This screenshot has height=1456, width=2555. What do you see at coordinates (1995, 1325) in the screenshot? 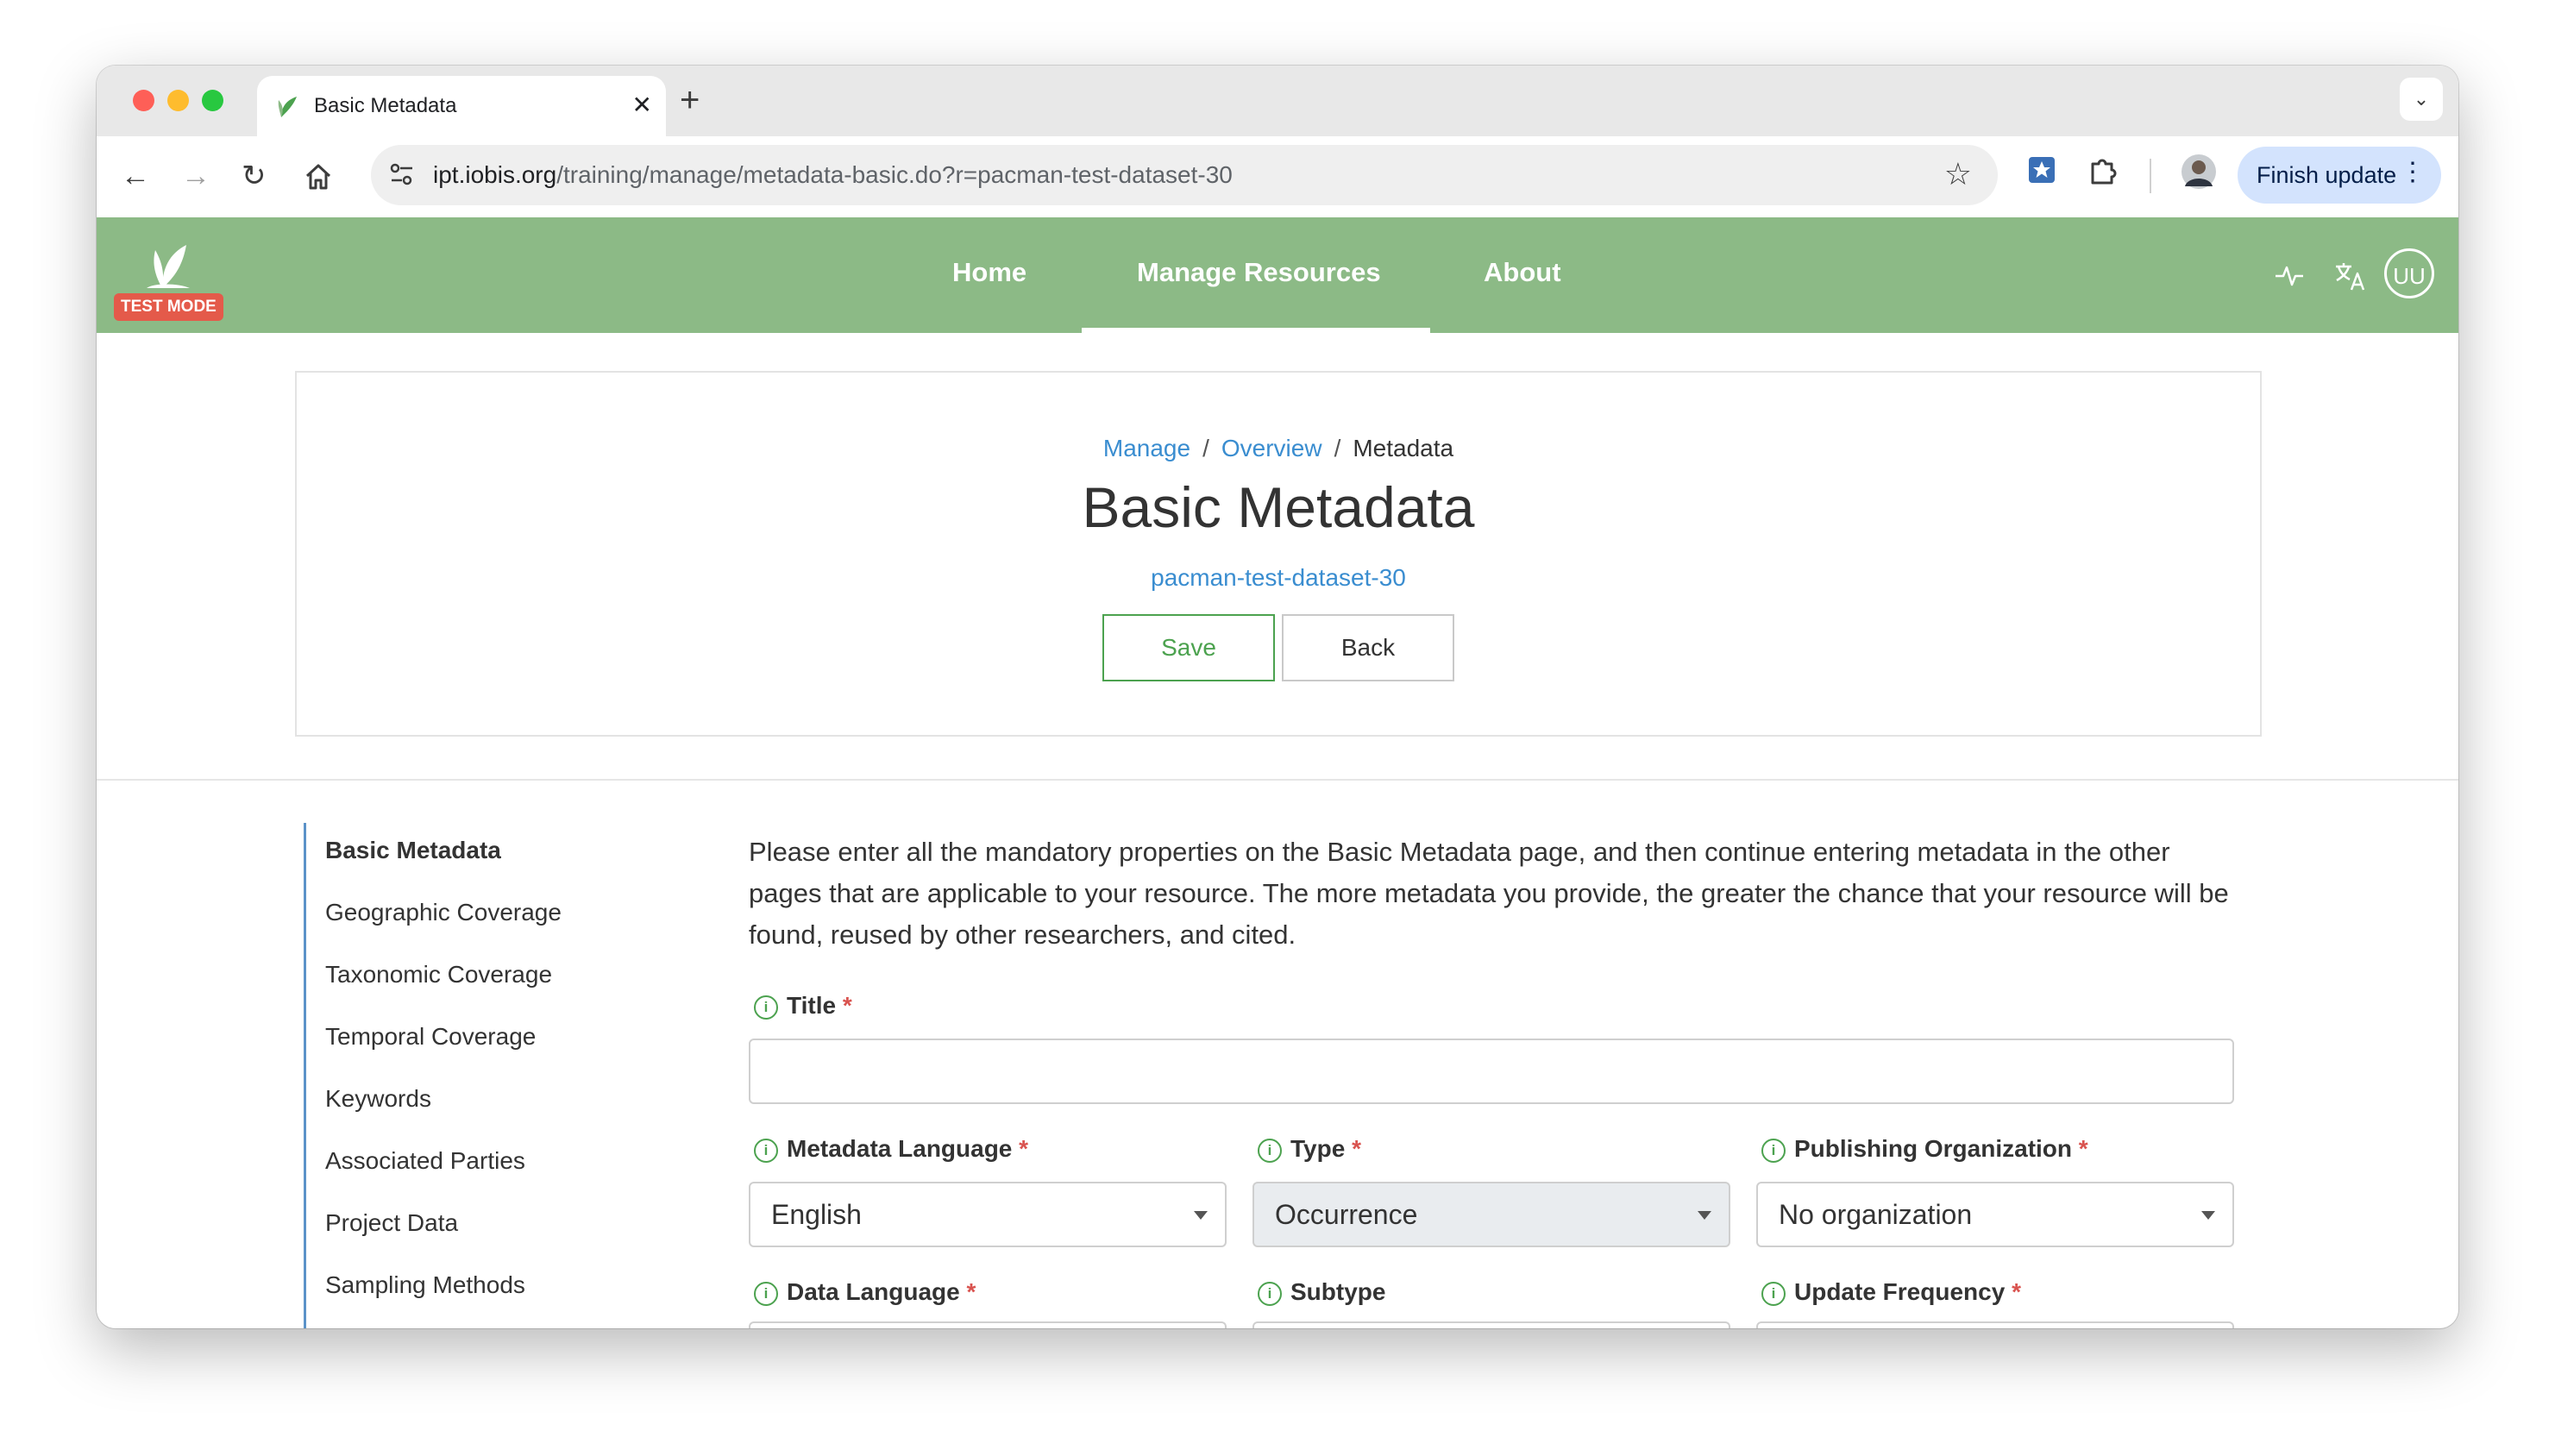
I see `update-frequency-select` at bounding box center [1995, 1325].